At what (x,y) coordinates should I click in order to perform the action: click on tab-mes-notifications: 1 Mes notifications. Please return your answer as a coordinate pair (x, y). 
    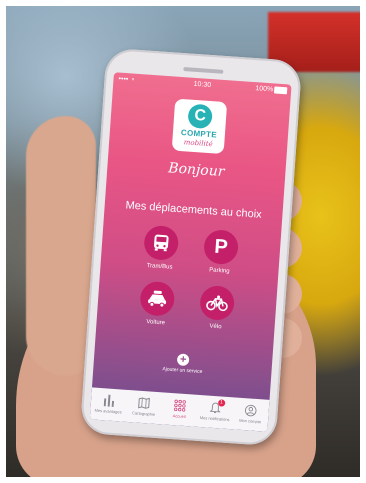
    Looking at the image, I should click on (215, 412).